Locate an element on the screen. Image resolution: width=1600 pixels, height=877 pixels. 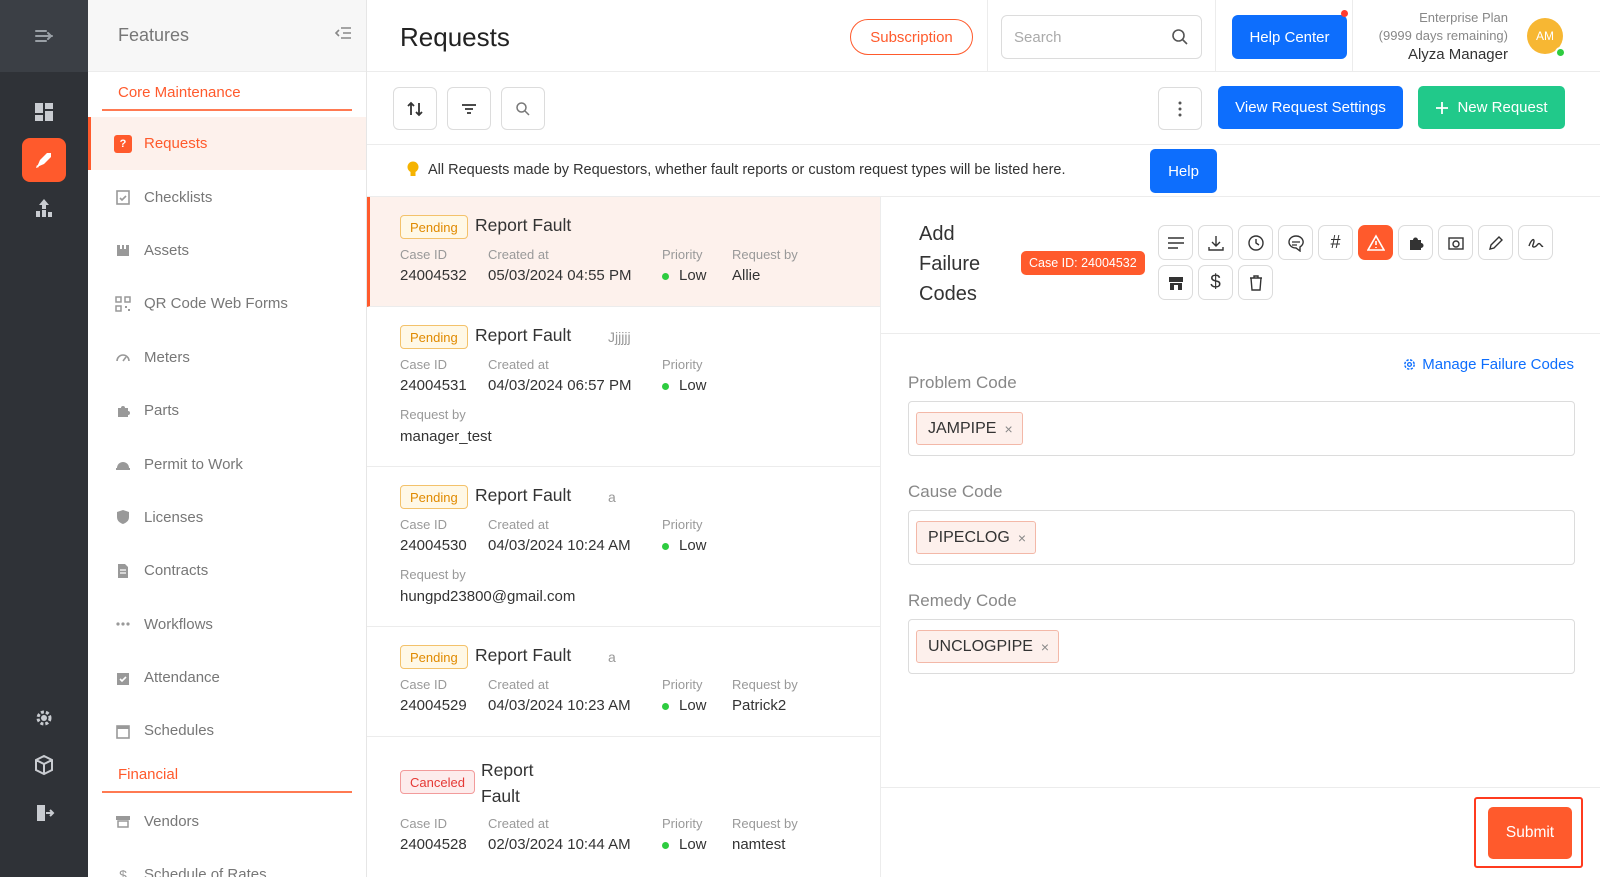
sidebar-item-schedule-of-rates: $ Schedule of Rates is located at coordinates (227, 862).